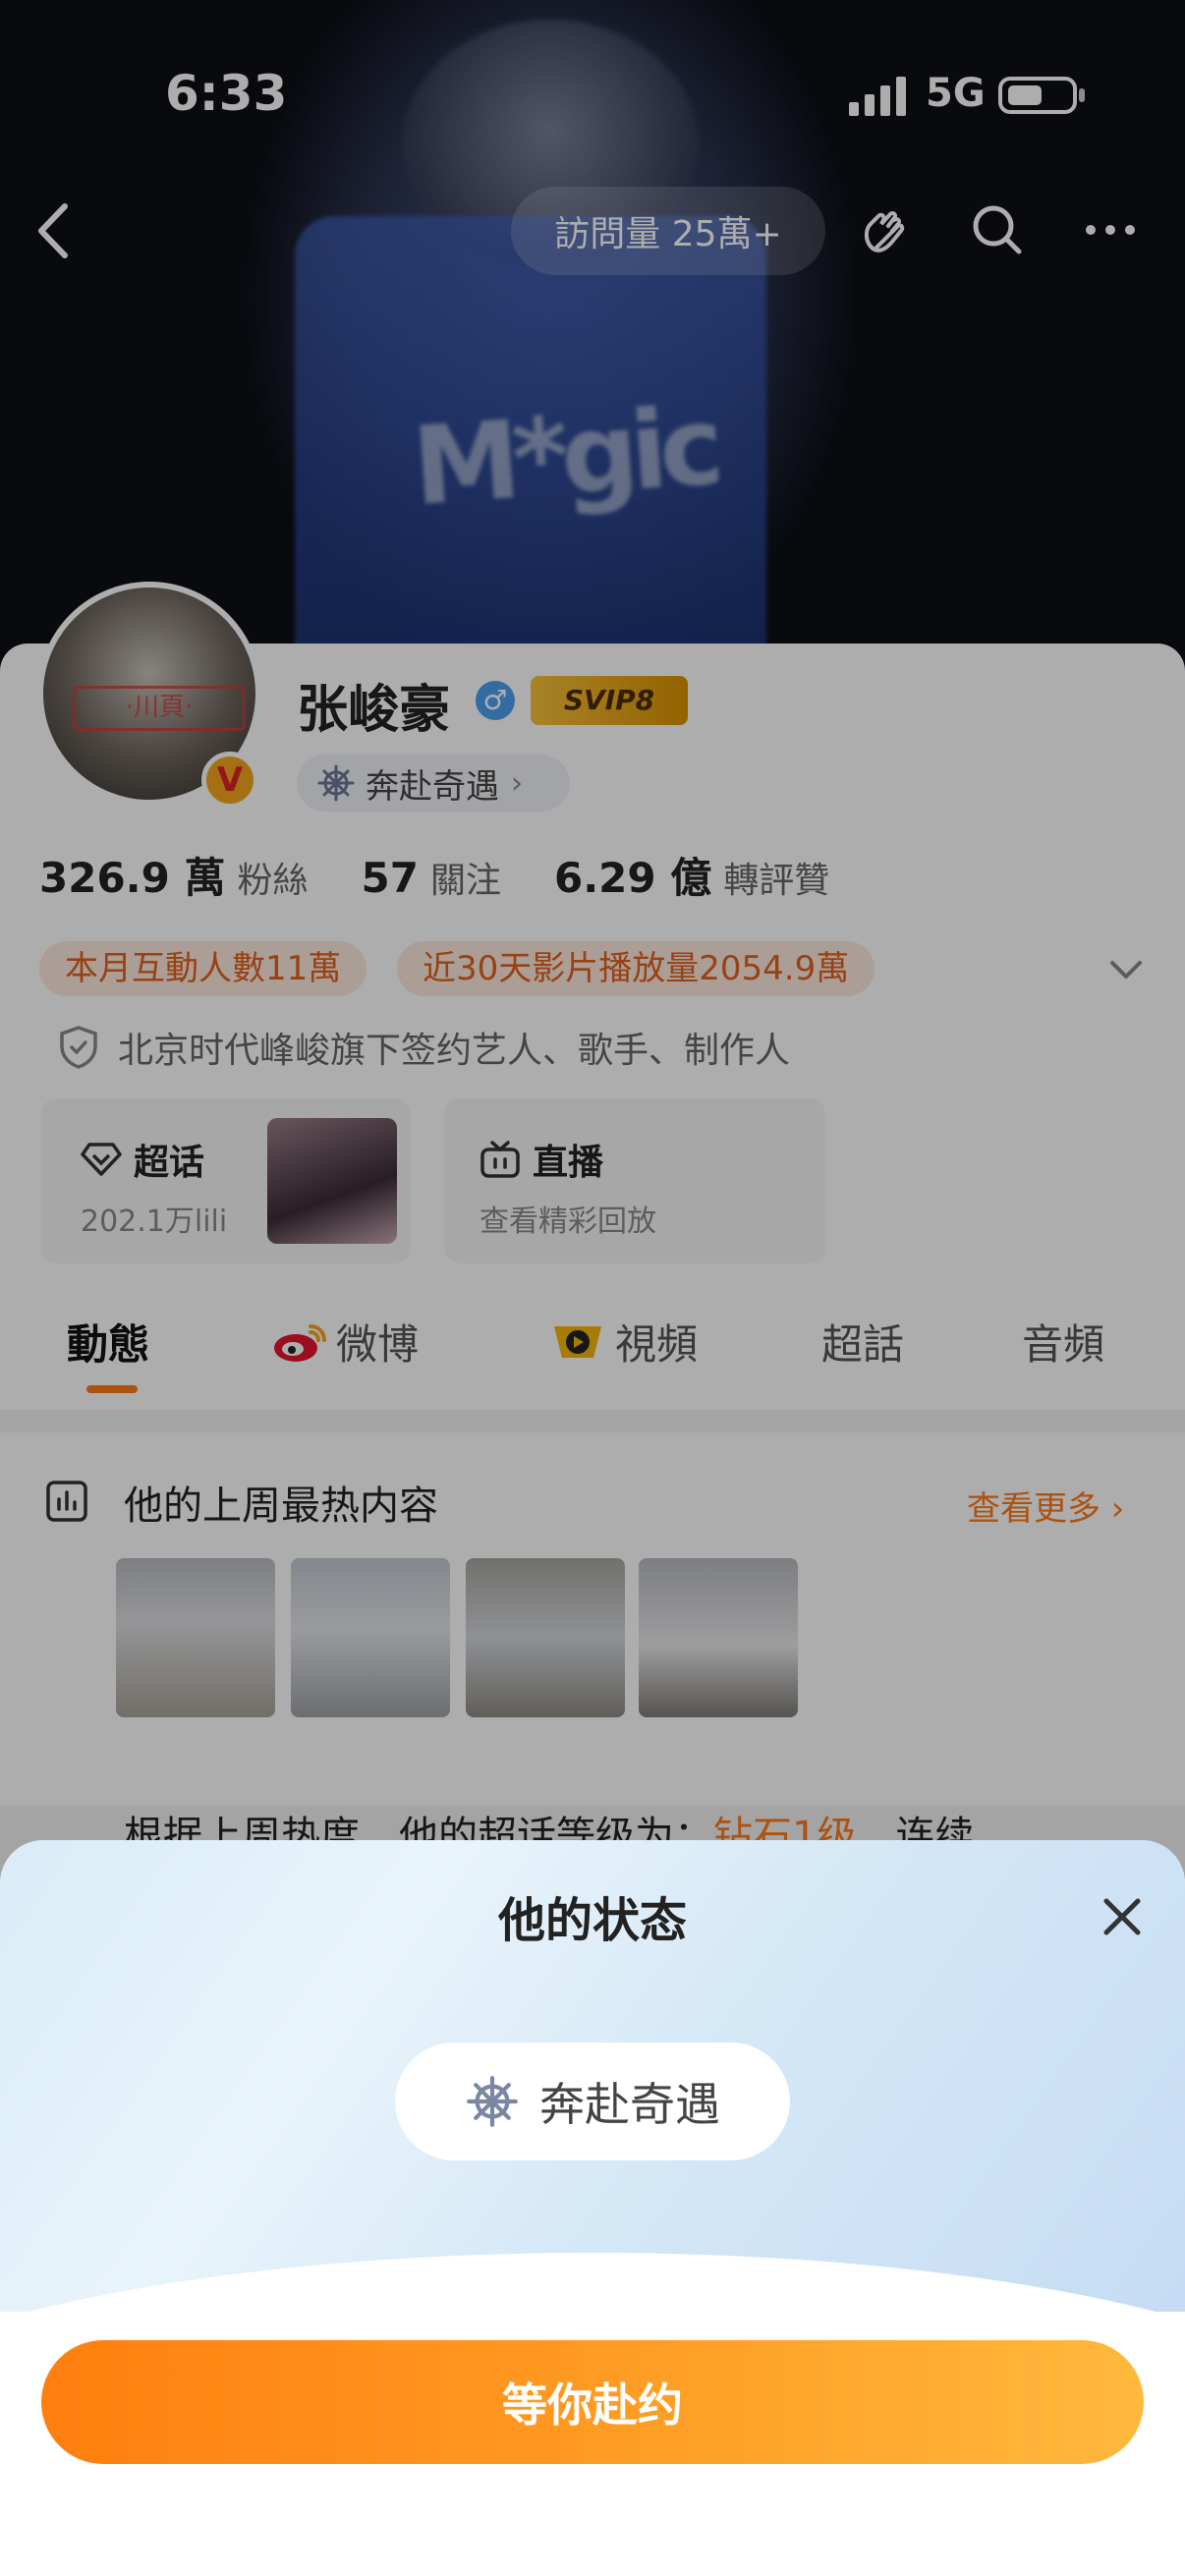 The width and height of the screenshot is (1185, 2576). Describe the element at coordinates (493, 2101) in the screenshot. I see `ship-wheel-icon` at that location.